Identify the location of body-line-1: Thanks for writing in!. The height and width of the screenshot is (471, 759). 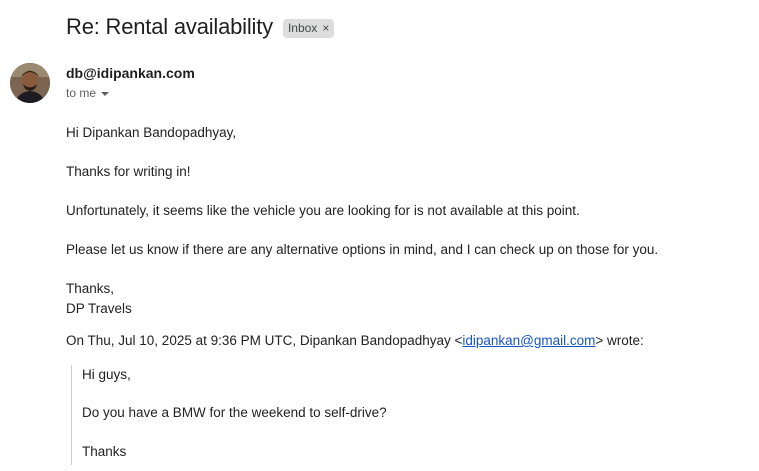
(128, 171).